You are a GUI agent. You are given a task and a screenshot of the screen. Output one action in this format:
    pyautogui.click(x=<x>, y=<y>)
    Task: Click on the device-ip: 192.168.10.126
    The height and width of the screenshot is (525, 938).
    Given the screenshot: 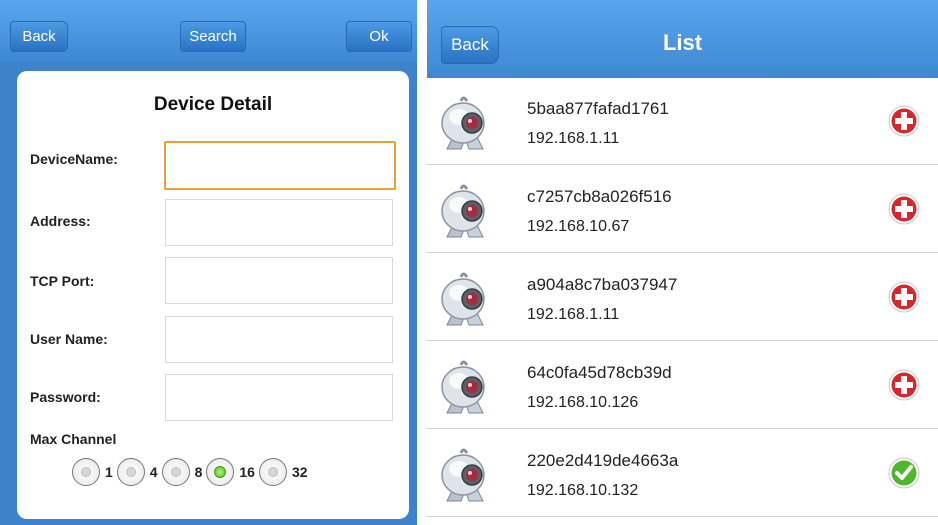 What is the action you would take?
    pyautogui.click(x=583, y=402)
    